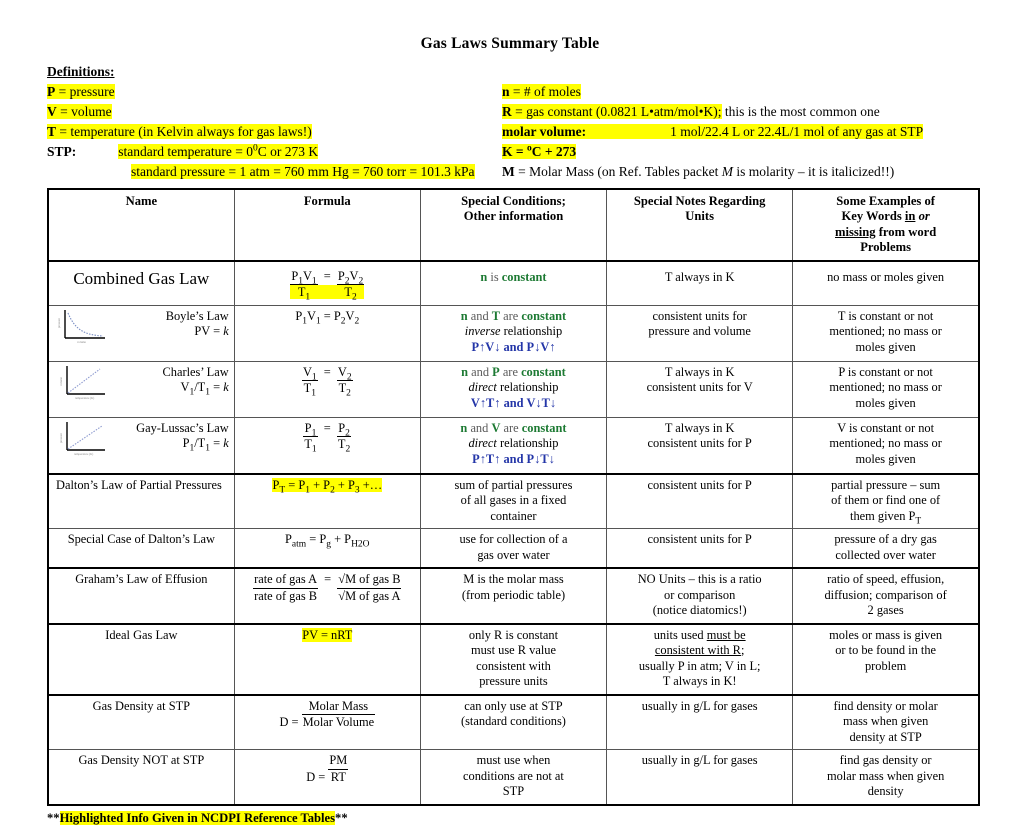  Describe the element at coordinates (513, 665) in the screenshot. I see `condition-line-3: consistent with` at that location.